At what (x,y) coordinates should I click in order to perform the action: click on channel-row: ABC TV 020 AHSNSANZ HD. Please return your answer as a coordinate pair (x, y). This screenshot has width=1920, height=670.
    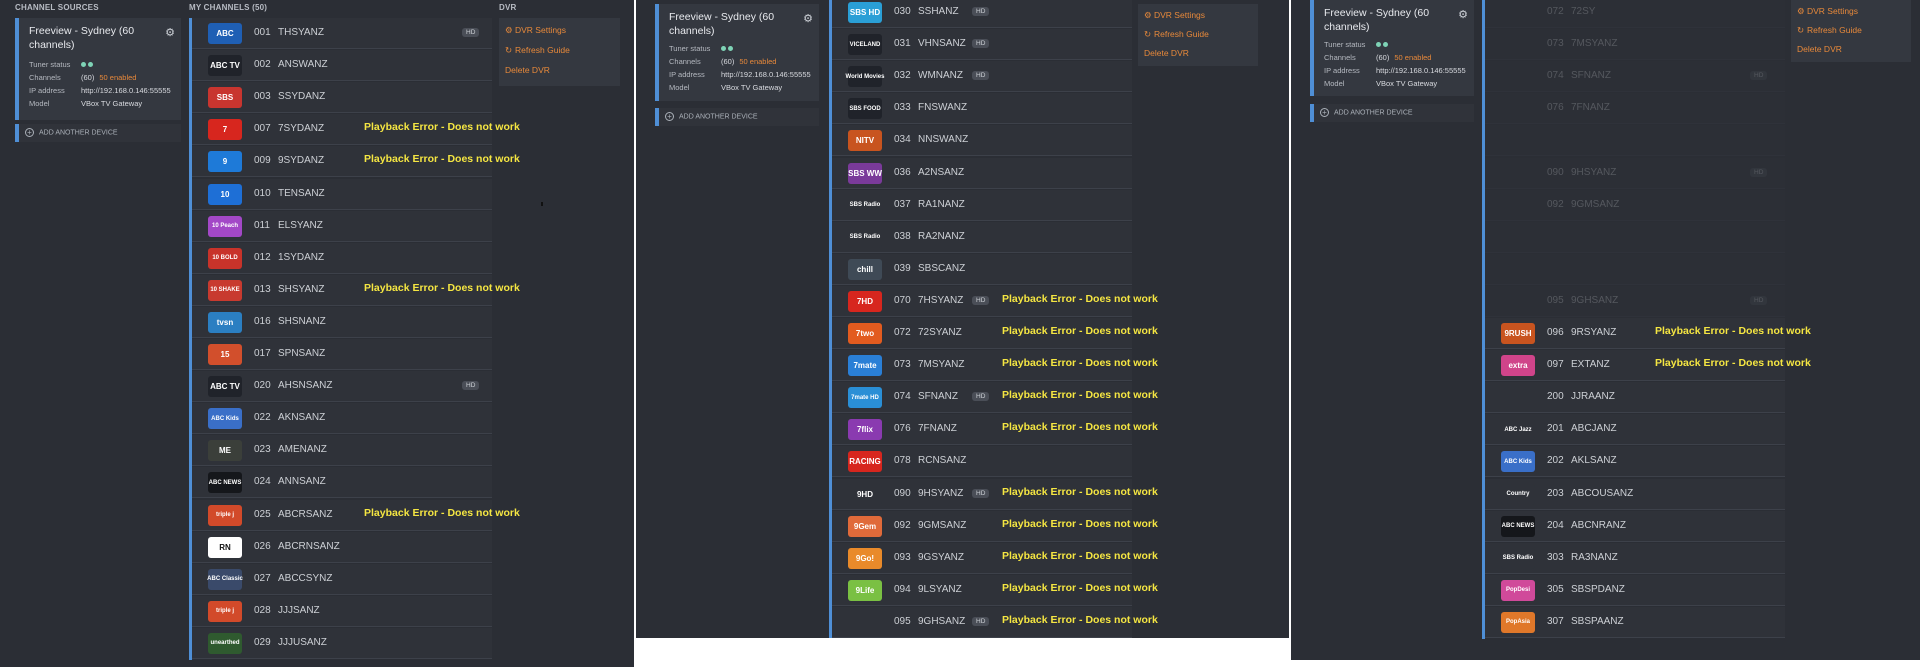
    Looking at the image, I should click on (342, 387).